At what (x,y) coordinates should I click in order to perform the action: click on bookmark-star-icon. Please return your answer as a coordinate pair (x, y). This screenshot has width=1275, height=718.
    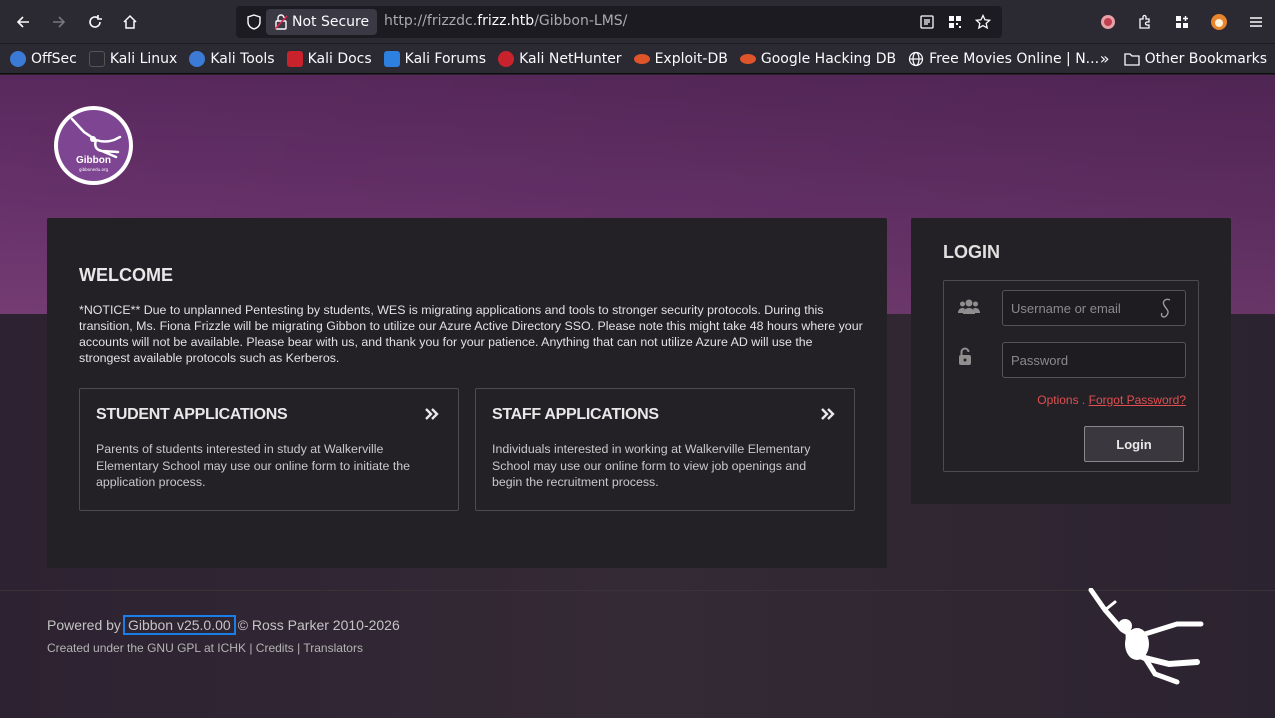
    Looking at the image, I should click on (983, 22).